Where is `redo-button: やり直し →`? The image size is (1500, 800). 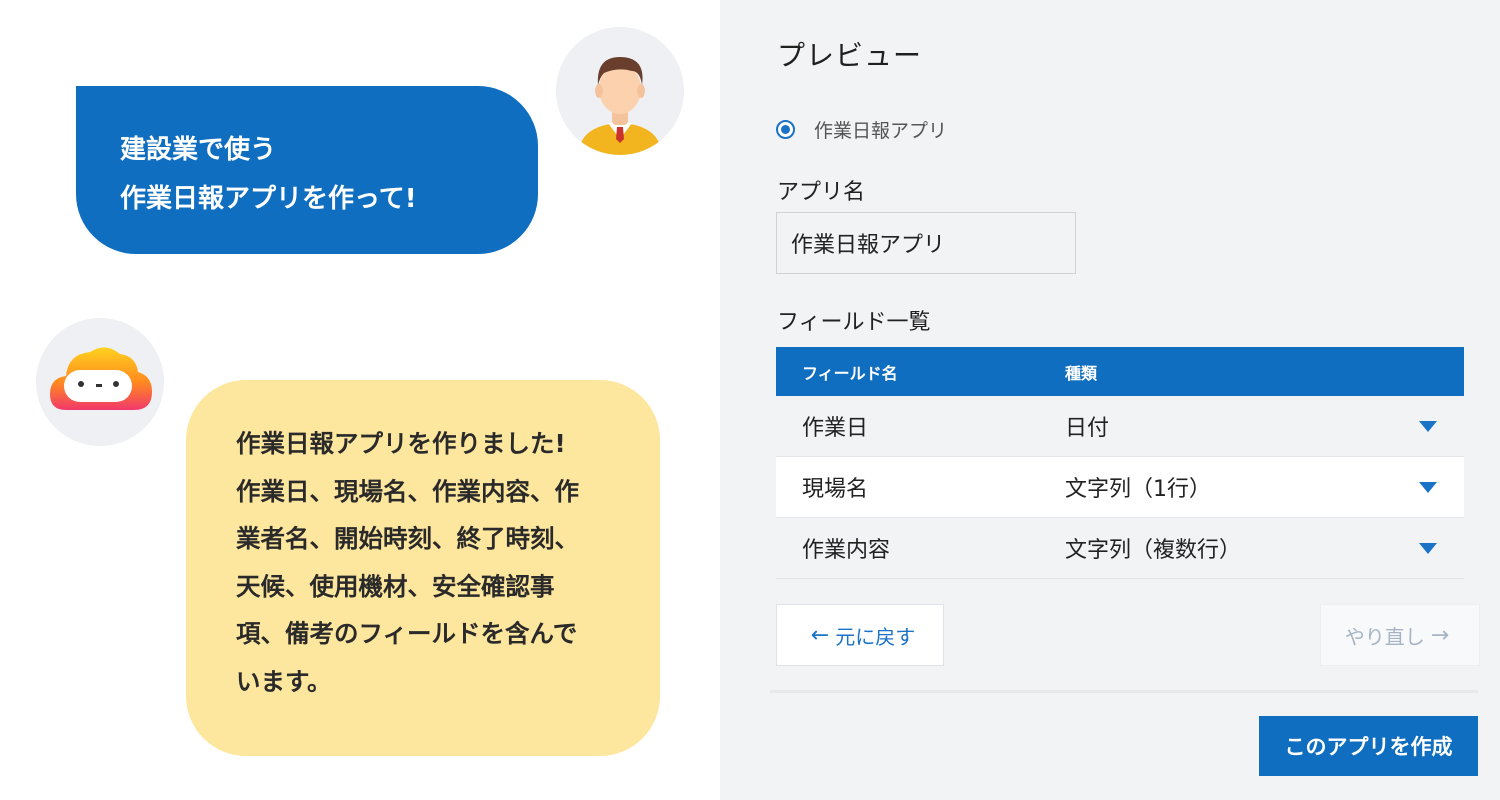 redo-button: やり直し → is located at coordinates (1400, 635).